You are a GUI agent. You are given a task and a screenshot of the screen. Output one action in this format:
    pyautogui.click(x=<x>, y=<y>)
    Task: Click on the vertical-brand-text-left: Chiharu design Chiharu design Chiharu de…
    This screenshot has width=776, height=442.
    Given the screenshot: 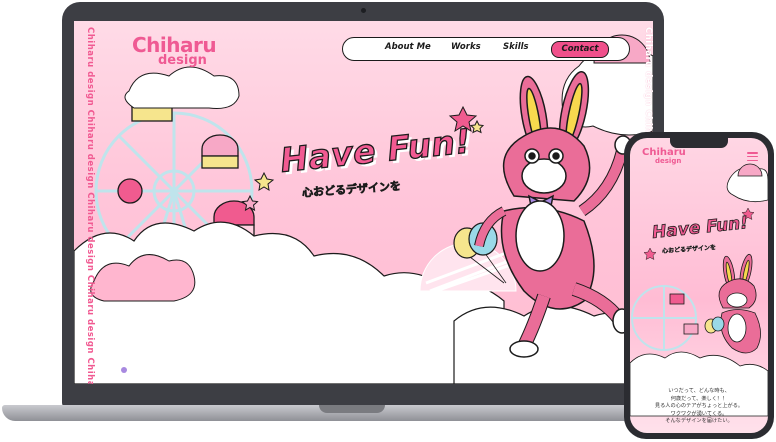 What is the action you would take?
    pyautogui.click(x=90, y=205)
    